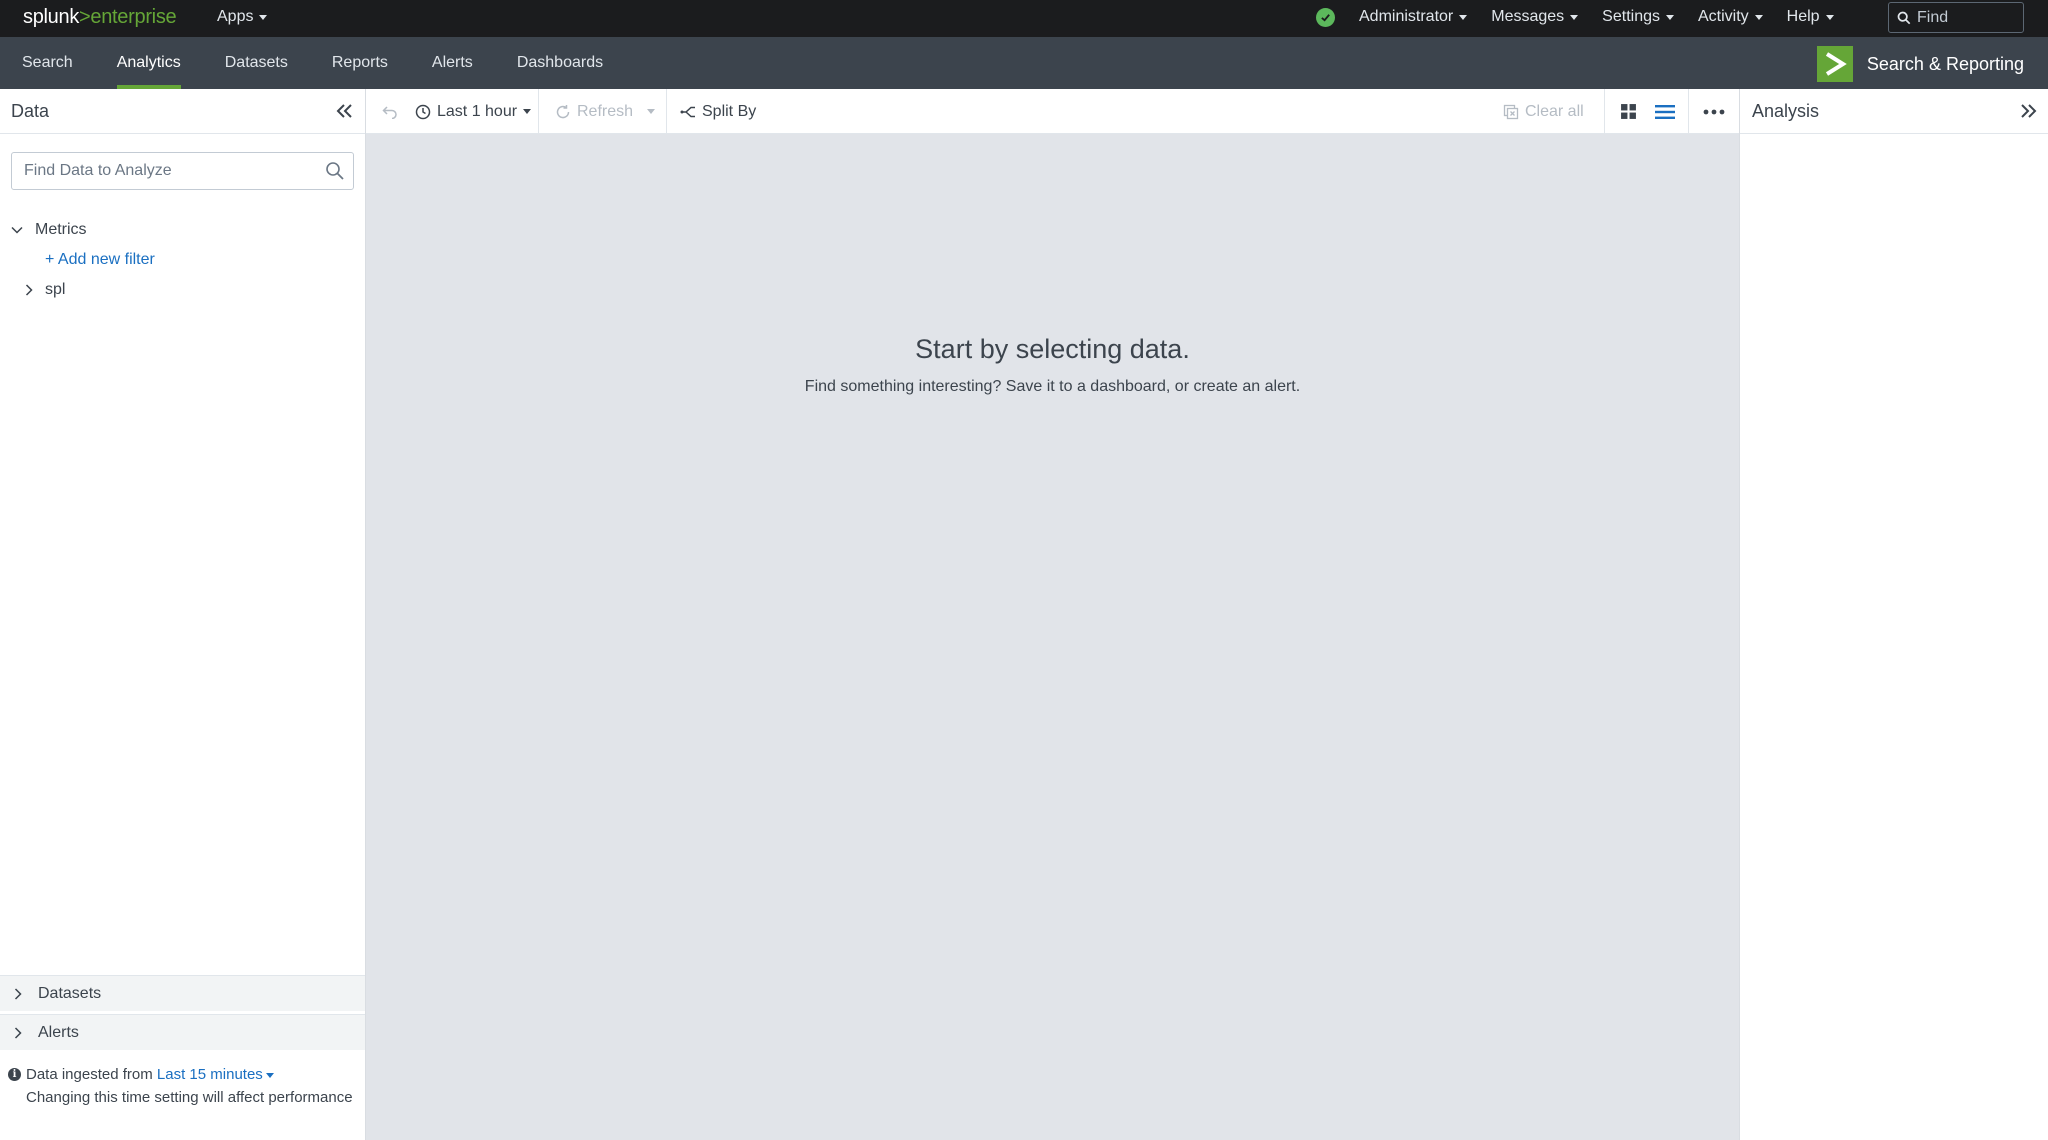 The height and width of the screenshot is (1140, 2048). I want to click on refresh-label: Refresh, so click(605, 111).